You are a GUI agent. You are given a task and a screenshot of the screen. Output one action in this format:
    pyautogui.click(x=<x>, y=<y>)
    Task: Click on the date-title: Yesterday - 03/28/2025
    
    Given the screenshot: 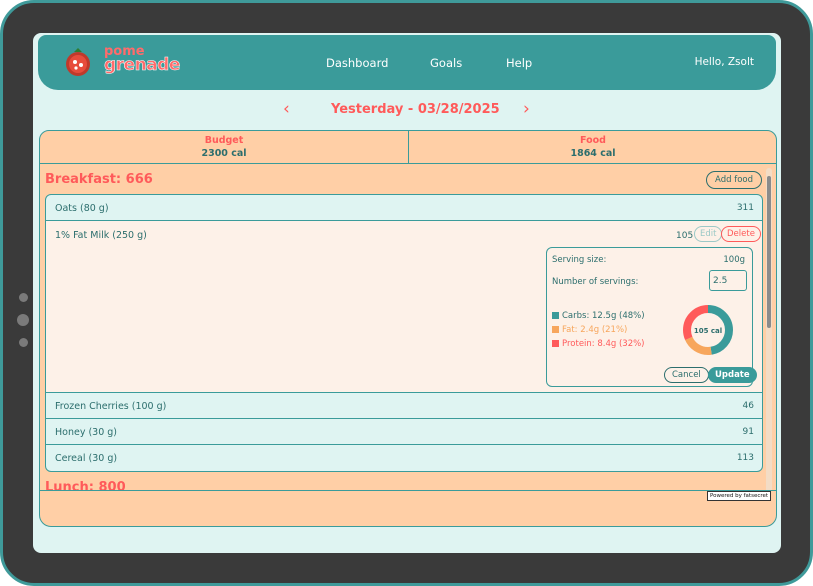 What is the action you would take?
    pyautogui.click(x=415, y=109)
    